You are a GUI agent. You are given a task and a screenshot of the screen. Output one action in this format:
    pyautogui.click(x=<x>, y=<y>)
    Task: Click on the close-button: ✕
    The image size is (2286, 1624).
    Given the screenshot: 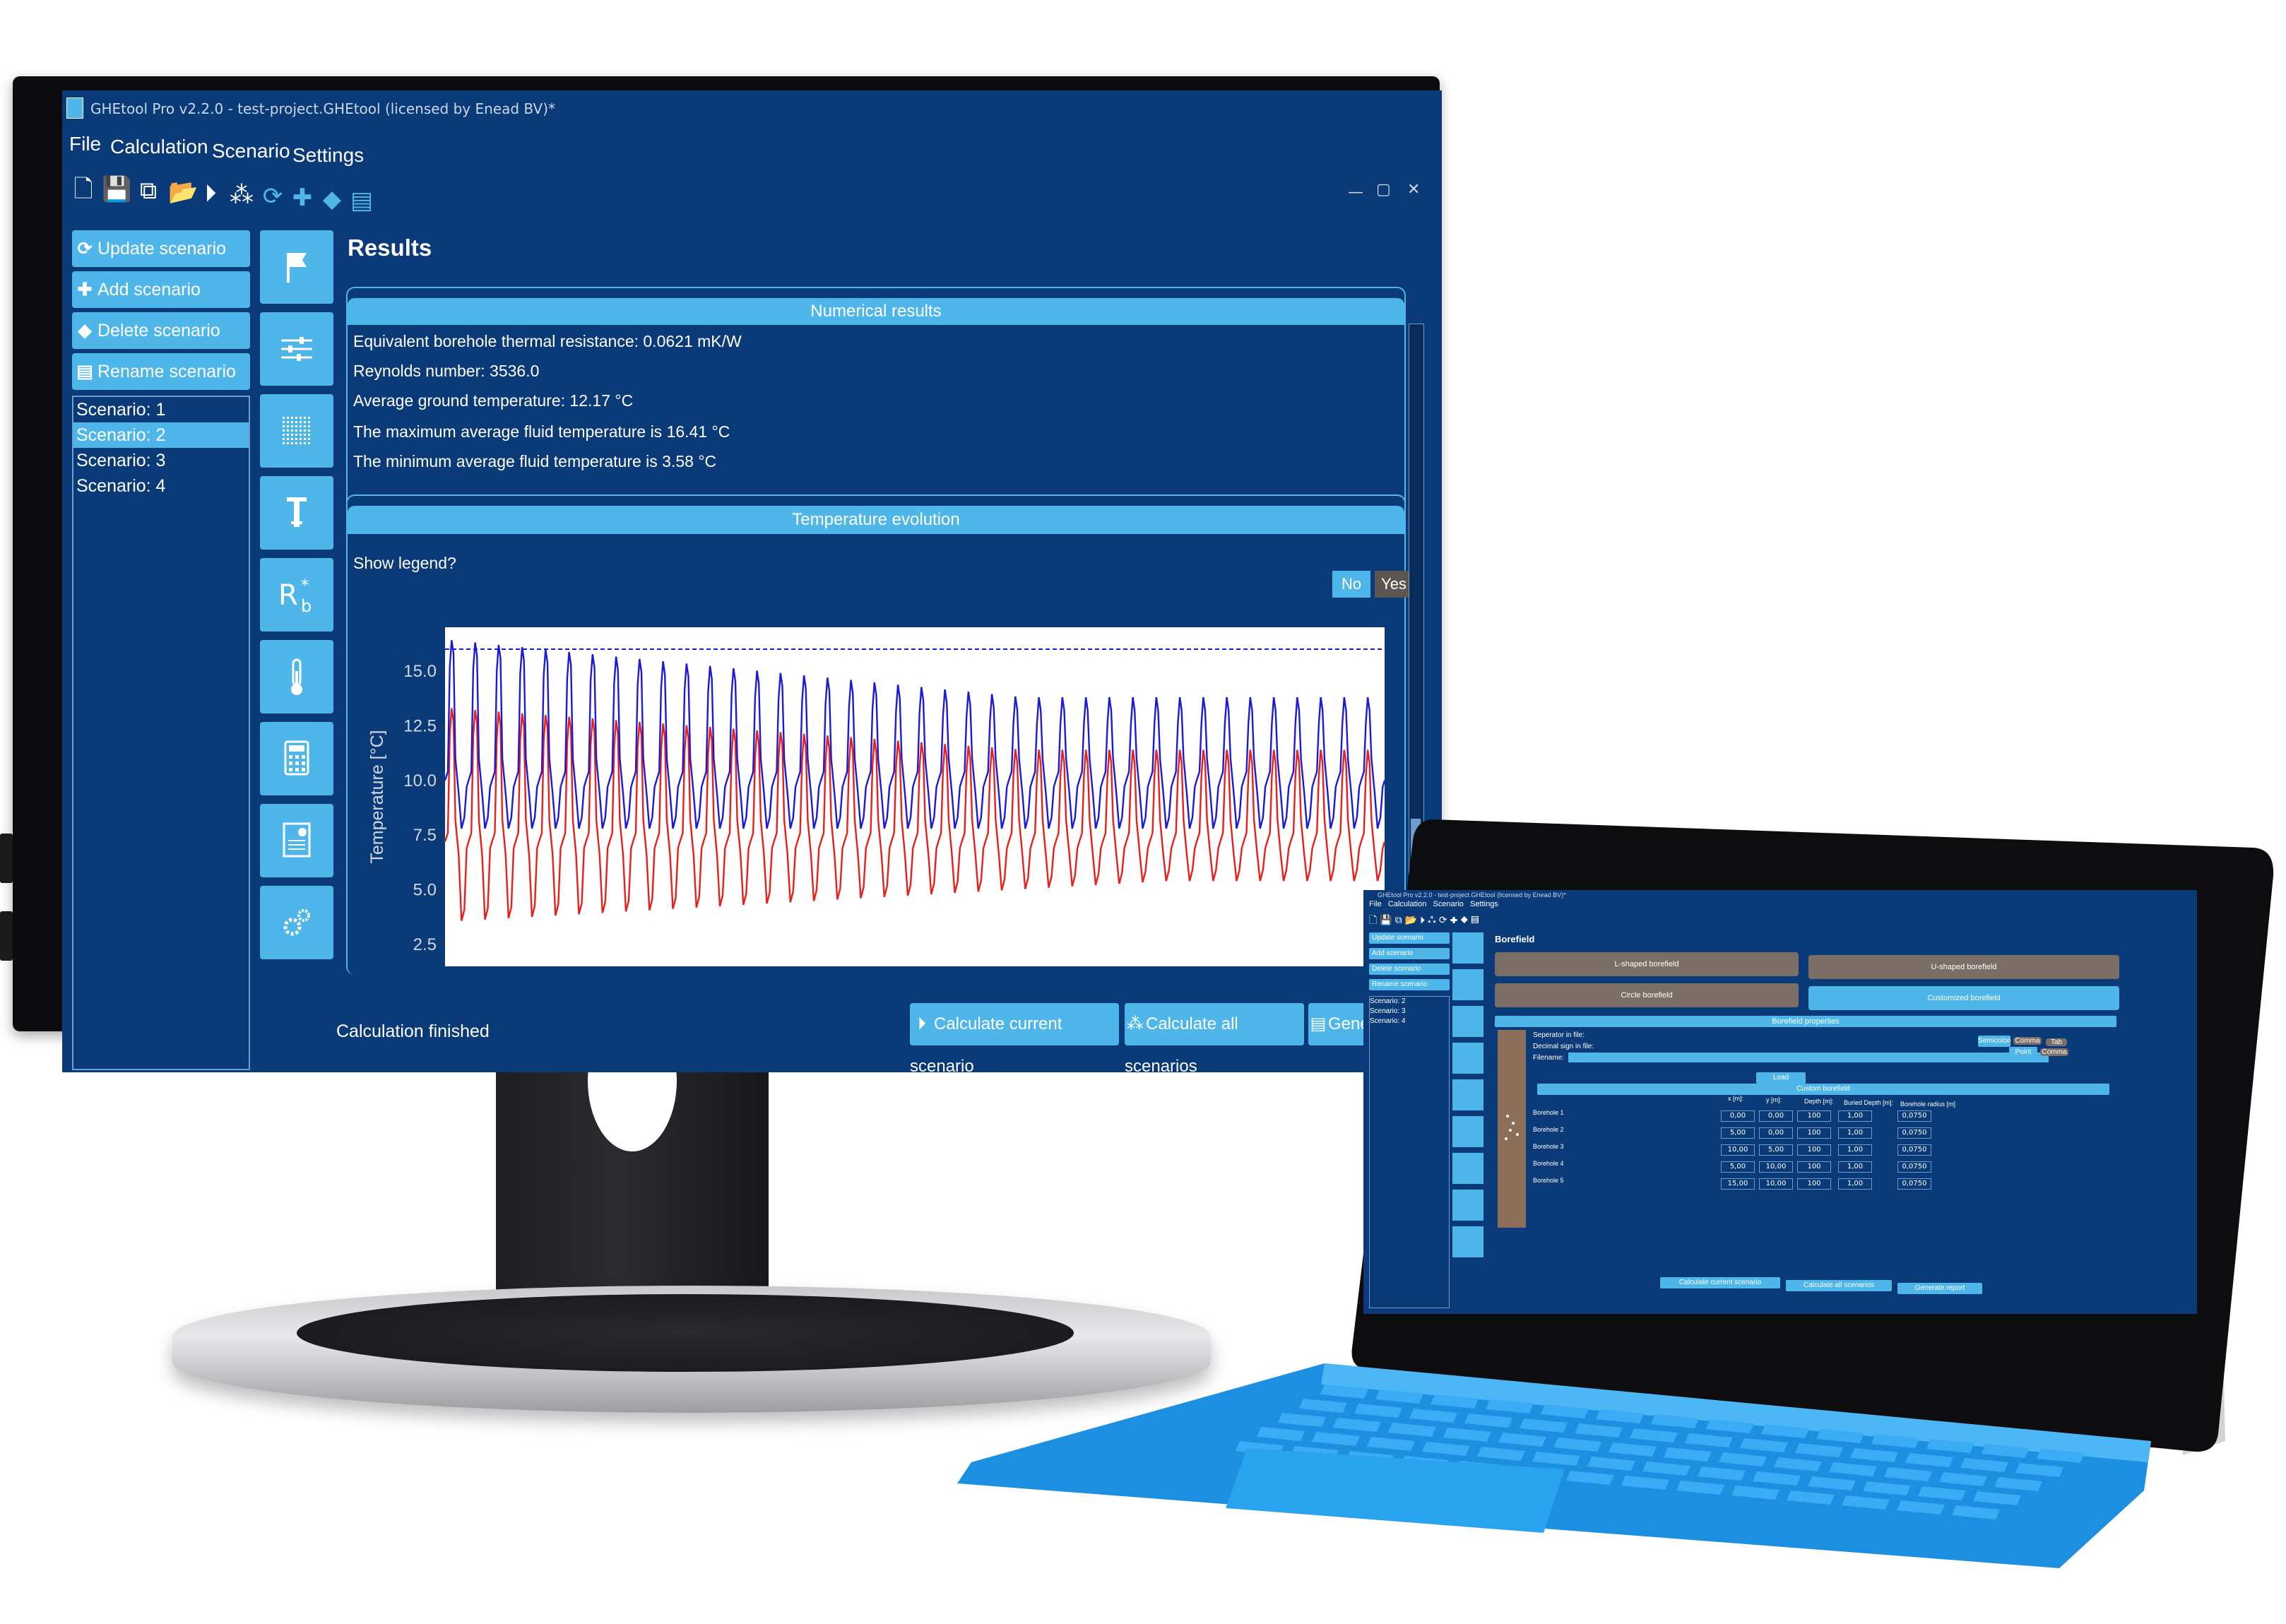 What is the action you would take?
    pyautogui.click(x=1414, y=189)
    